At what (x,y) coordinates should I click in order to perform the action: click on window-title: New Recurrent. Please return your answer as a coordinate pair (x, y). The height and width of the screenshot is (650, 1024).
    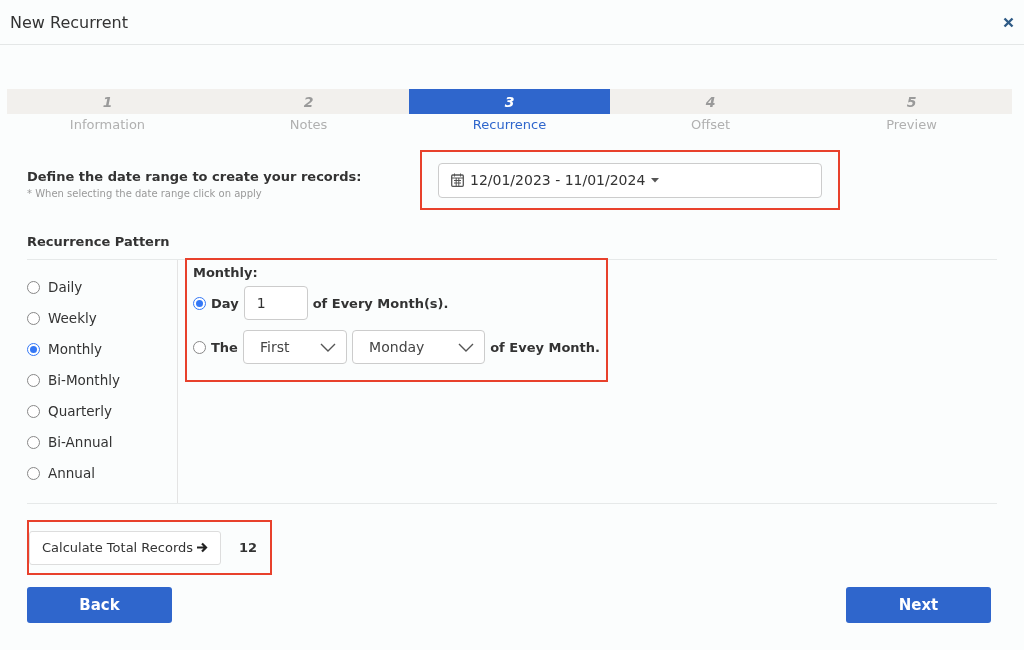
    Looking at the image, I should click on (69, 22).